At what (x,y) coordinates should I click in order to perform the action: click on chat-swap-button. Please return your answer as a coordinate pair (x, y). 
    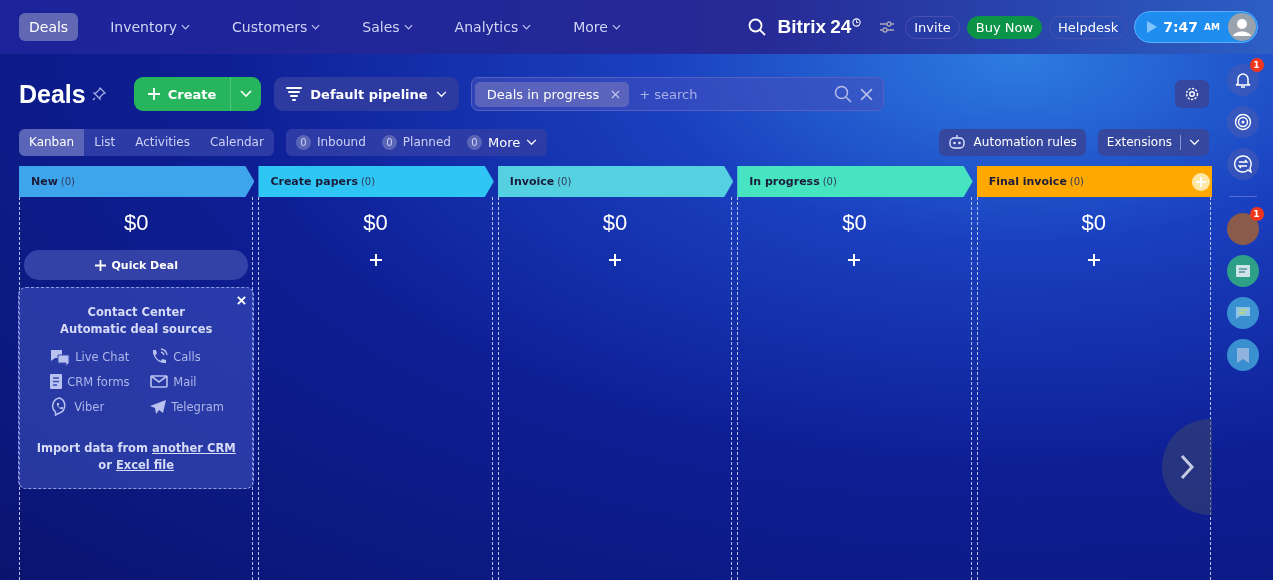
    Looking at the image, I should click on (1242, 164).